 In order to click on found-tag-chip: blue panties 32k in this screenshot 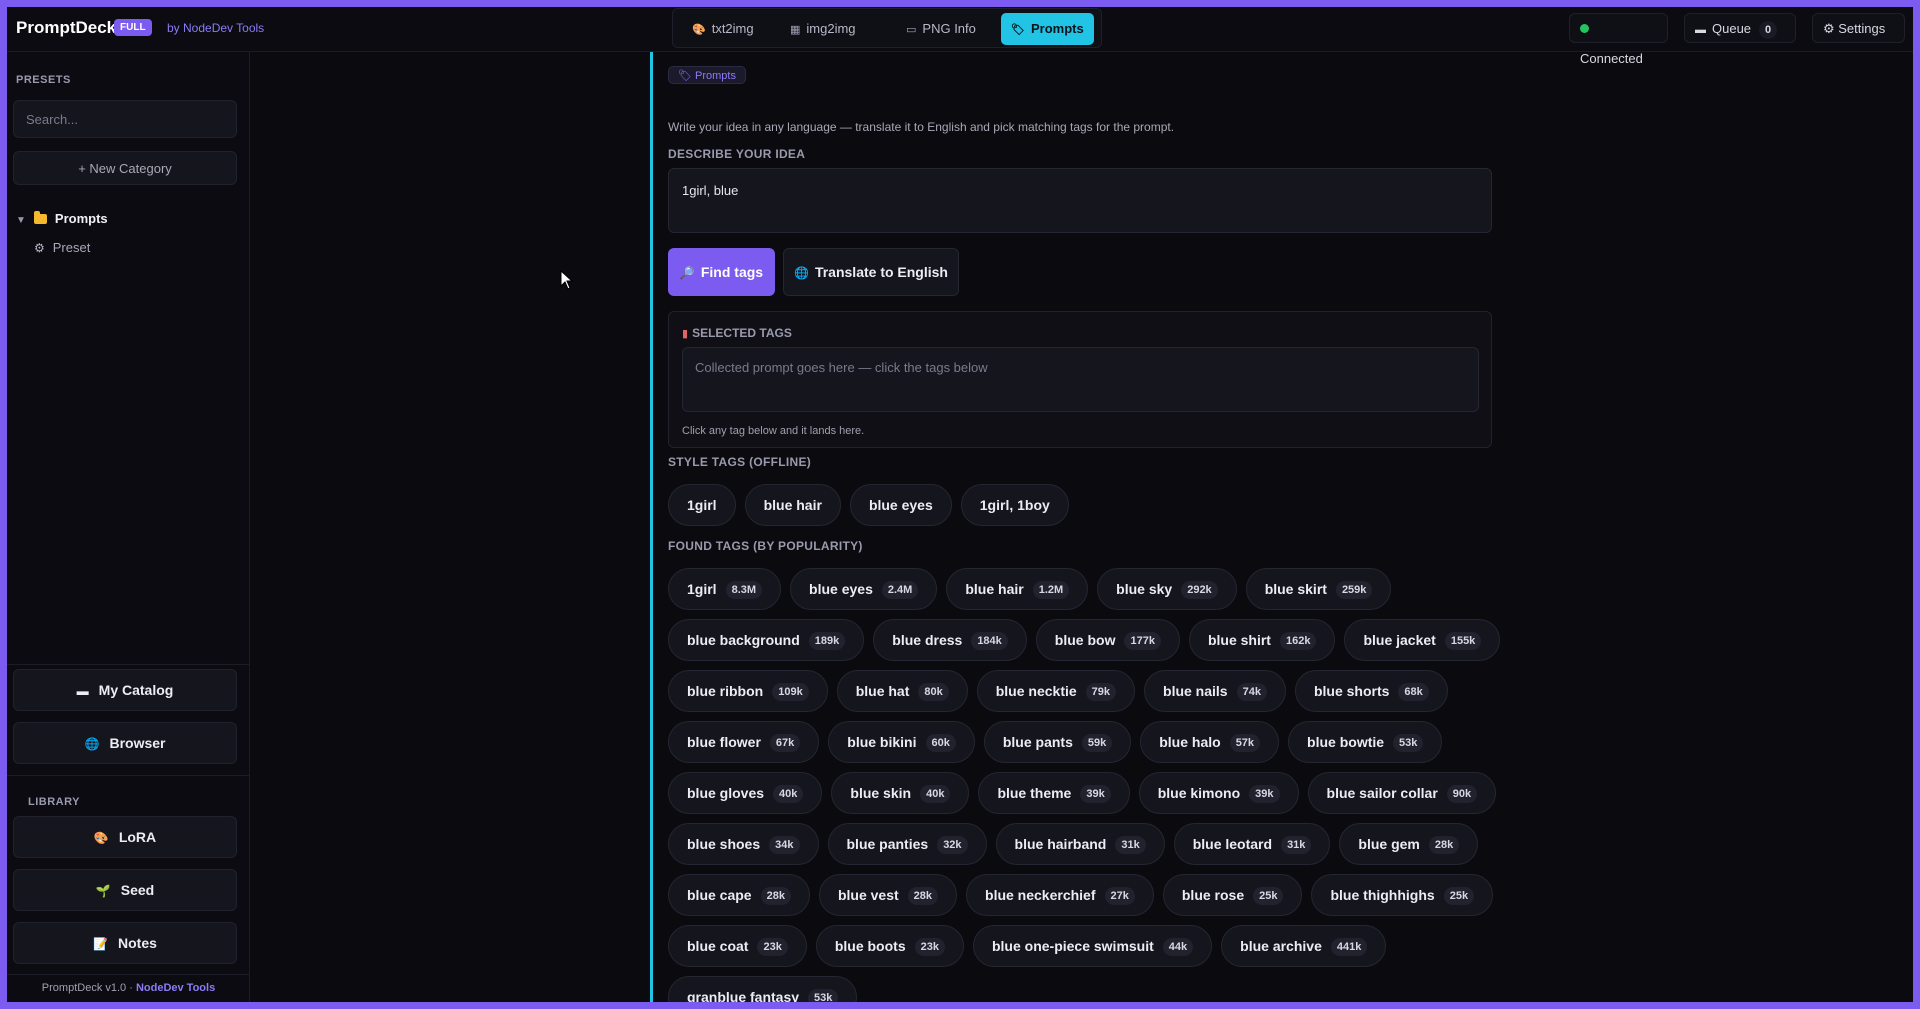, I will do `click(907, 844)`.